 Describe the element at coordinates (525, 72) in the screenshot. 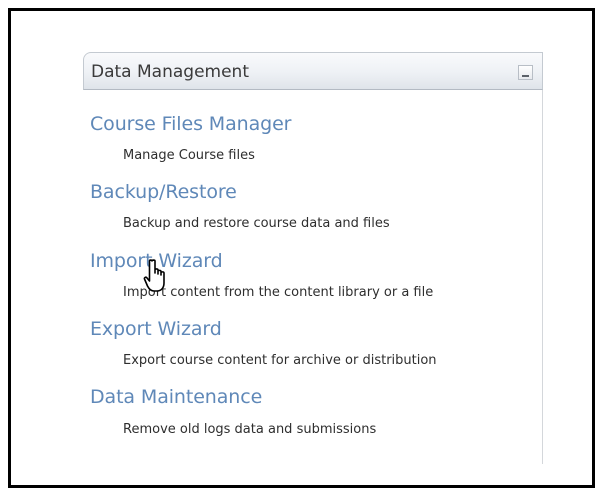

I see `minimize-icon` at that location.